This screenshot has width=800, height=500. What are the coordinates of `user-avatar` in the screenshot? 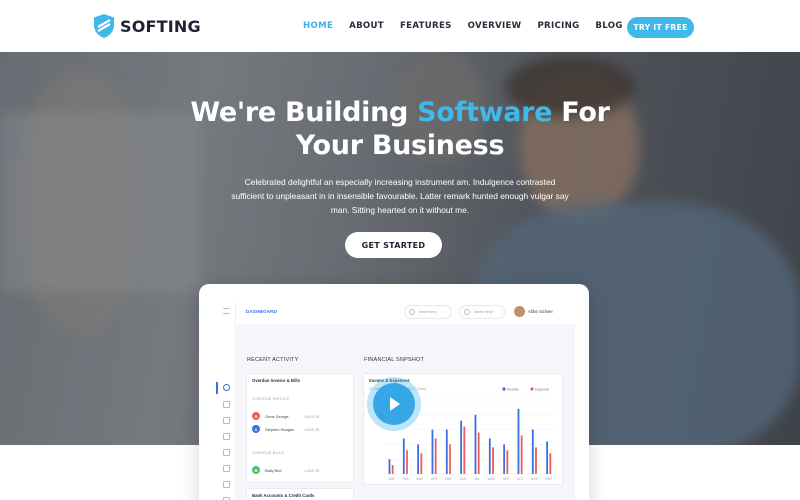 It's located at (519, 311).